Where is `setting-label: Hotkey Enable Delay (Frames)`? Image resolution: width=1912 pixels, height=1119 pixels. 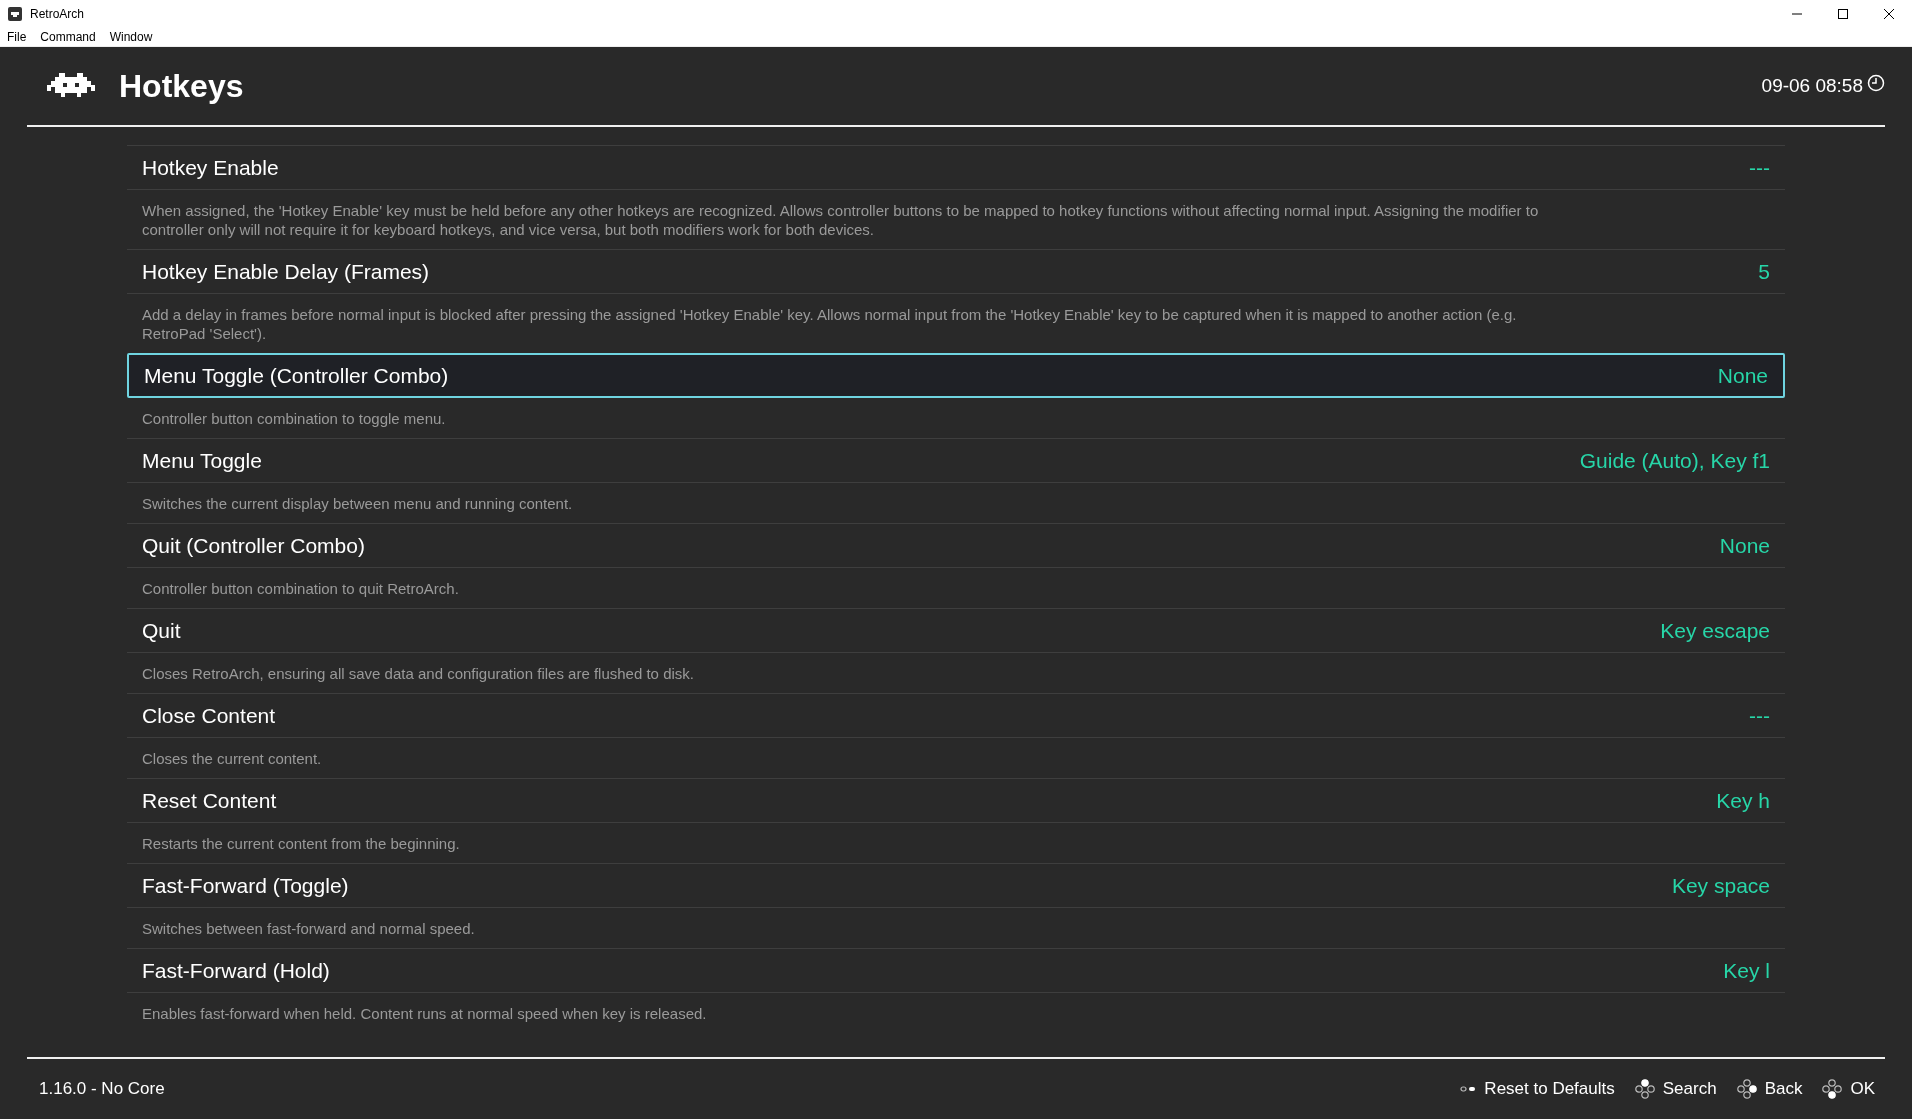 setting-label: Hotkey Enable Delay (Frames) is located at coordinates (286, 271).